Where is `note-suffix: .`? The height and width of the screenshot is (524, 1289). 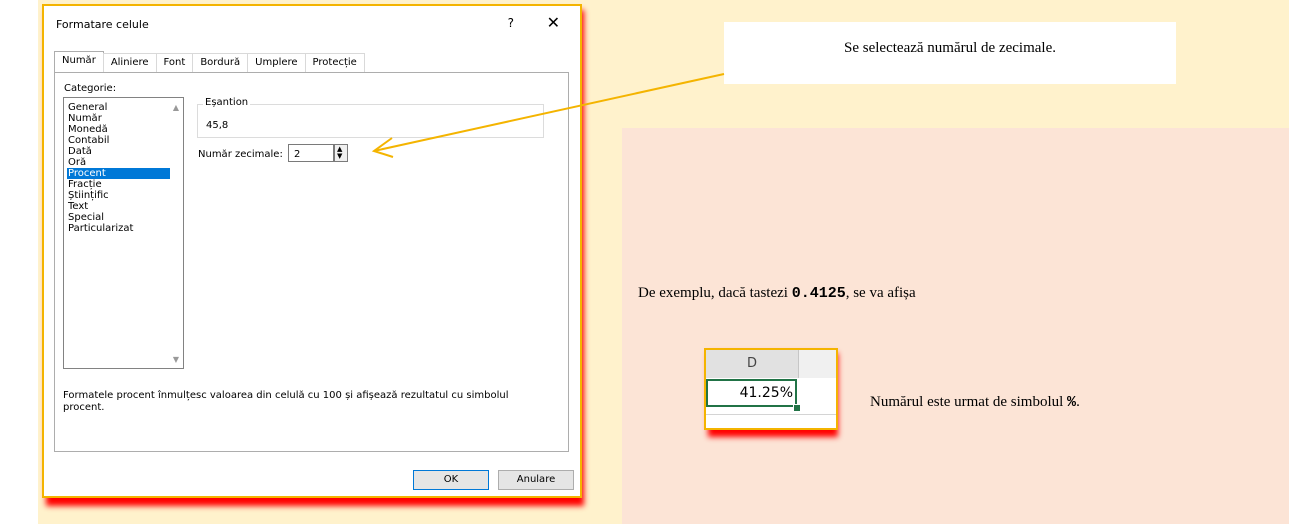 note-suffix: . is located at coordinates (1078, 402).